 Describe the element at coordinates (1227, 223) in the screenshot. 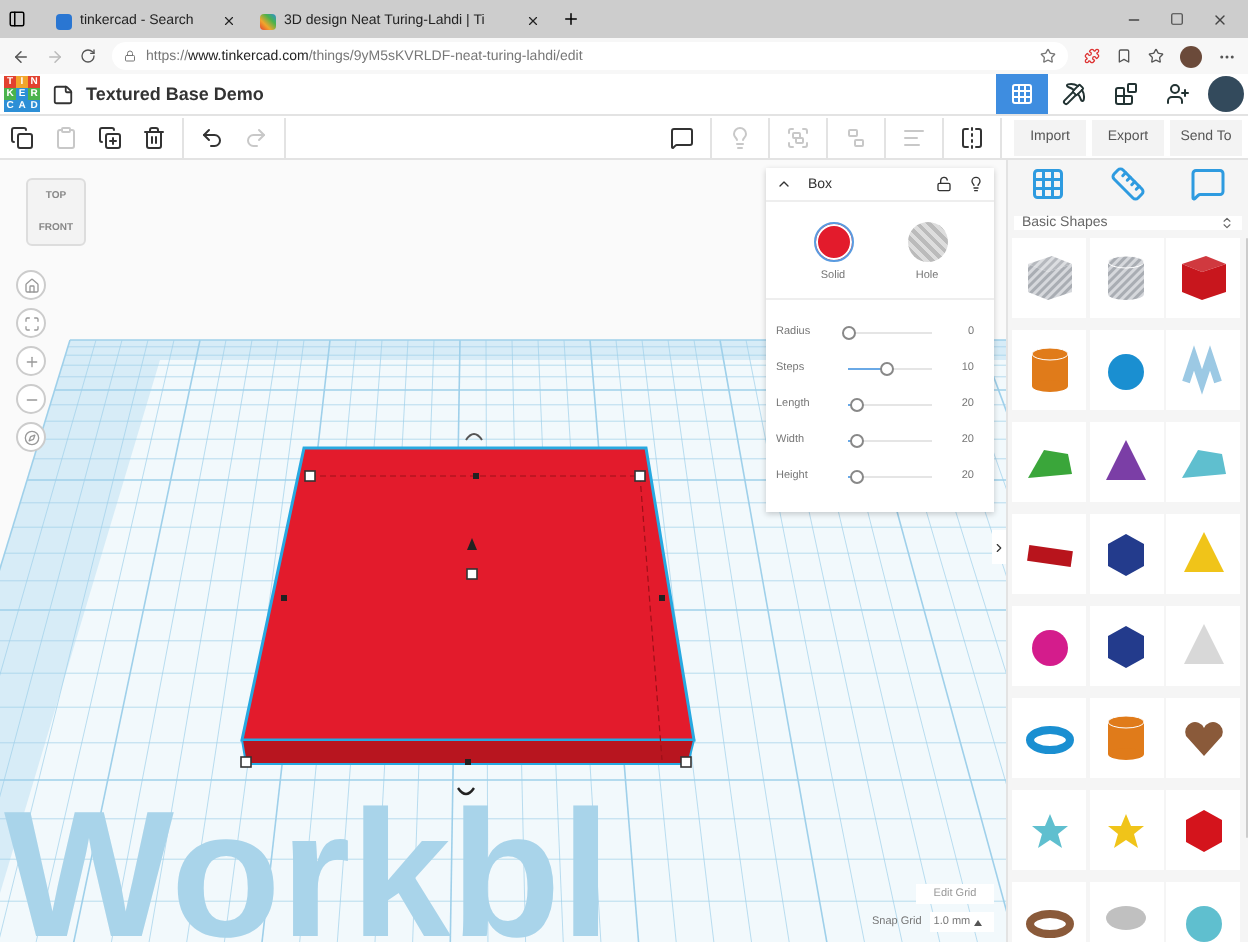

I see `updown-caret-icon` at that location.